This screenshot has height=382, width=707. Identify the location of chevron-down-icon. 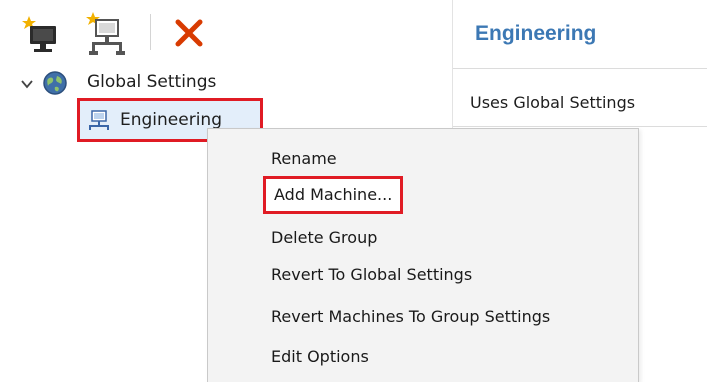
(27, 83).